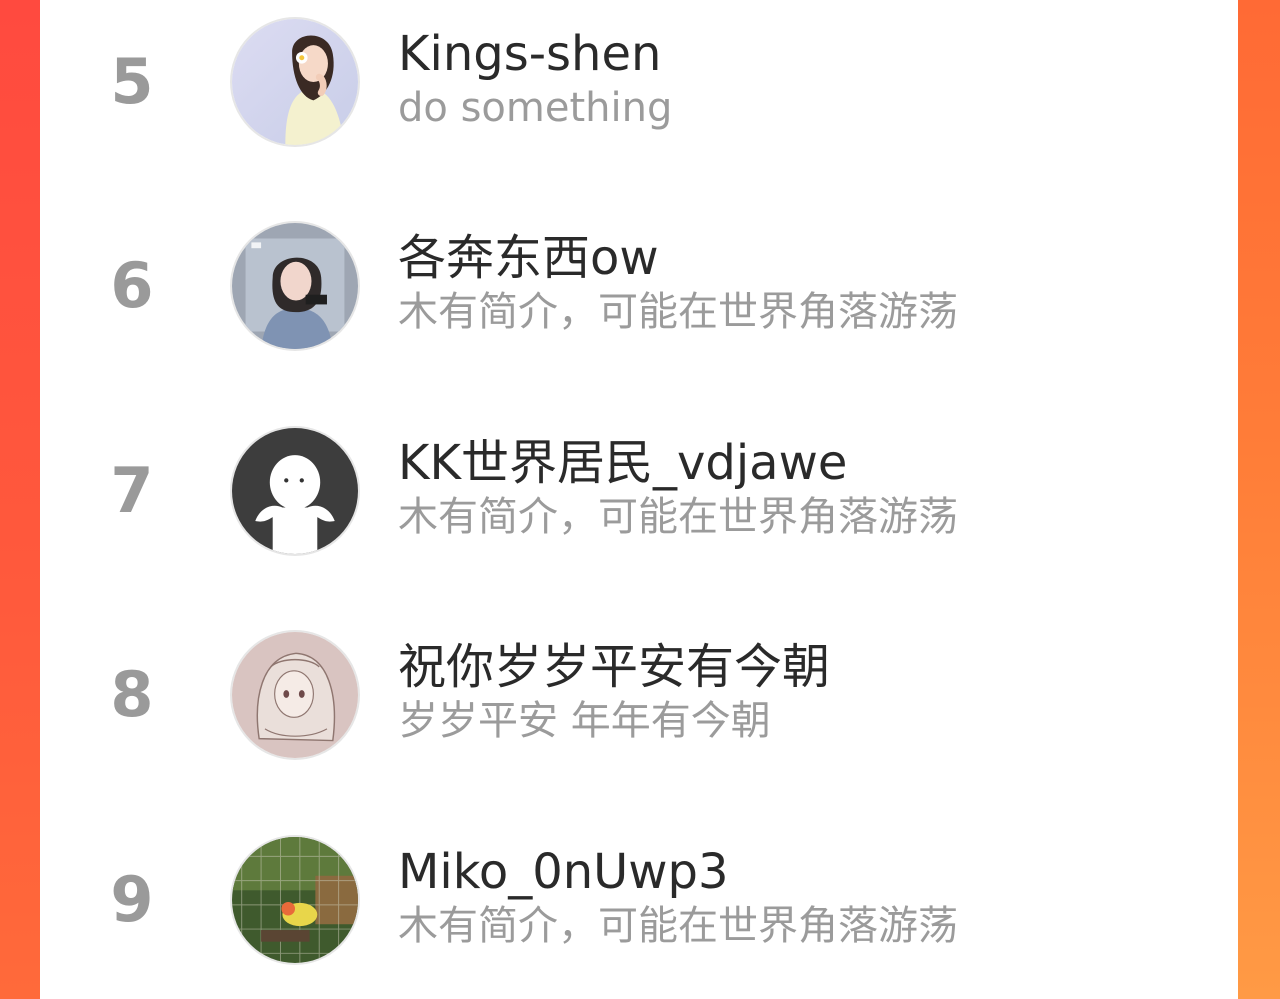  What do you see at coordinates (132, 694) in the screenshot?
I see `rank-number: 8` at bounding box center [132, 694].